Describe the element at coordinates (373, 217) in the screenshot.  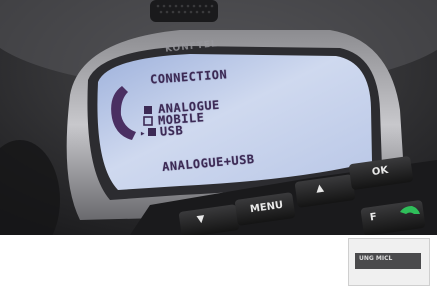
I see `f-key-label: F` at that location.